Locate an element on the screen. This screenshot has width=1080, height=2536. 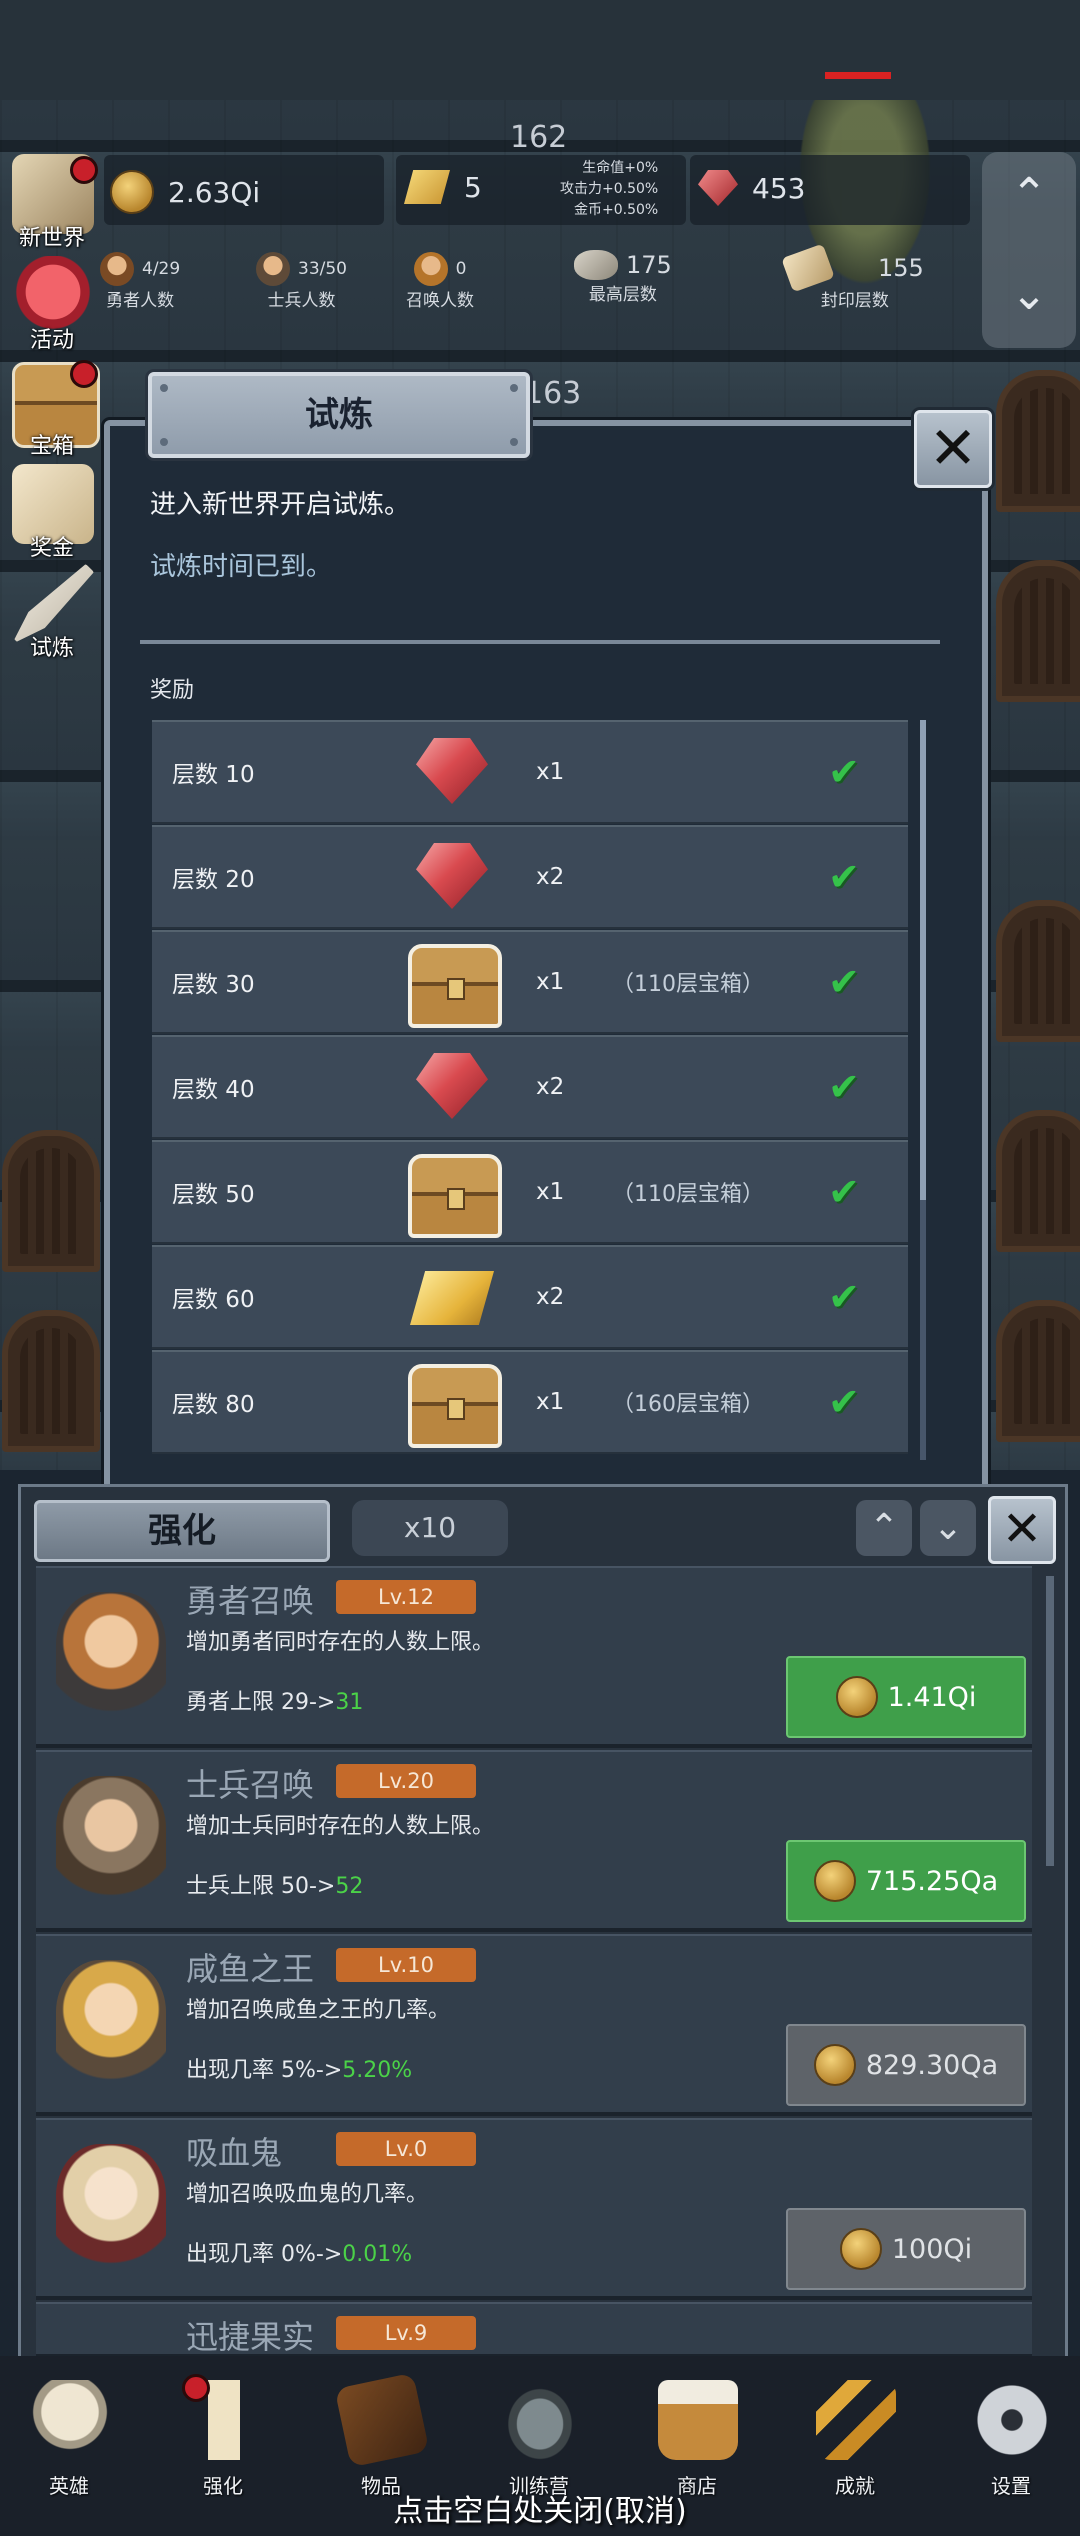
upgrade-cost: 715.25Qa is located at coordinates (932, 1881).